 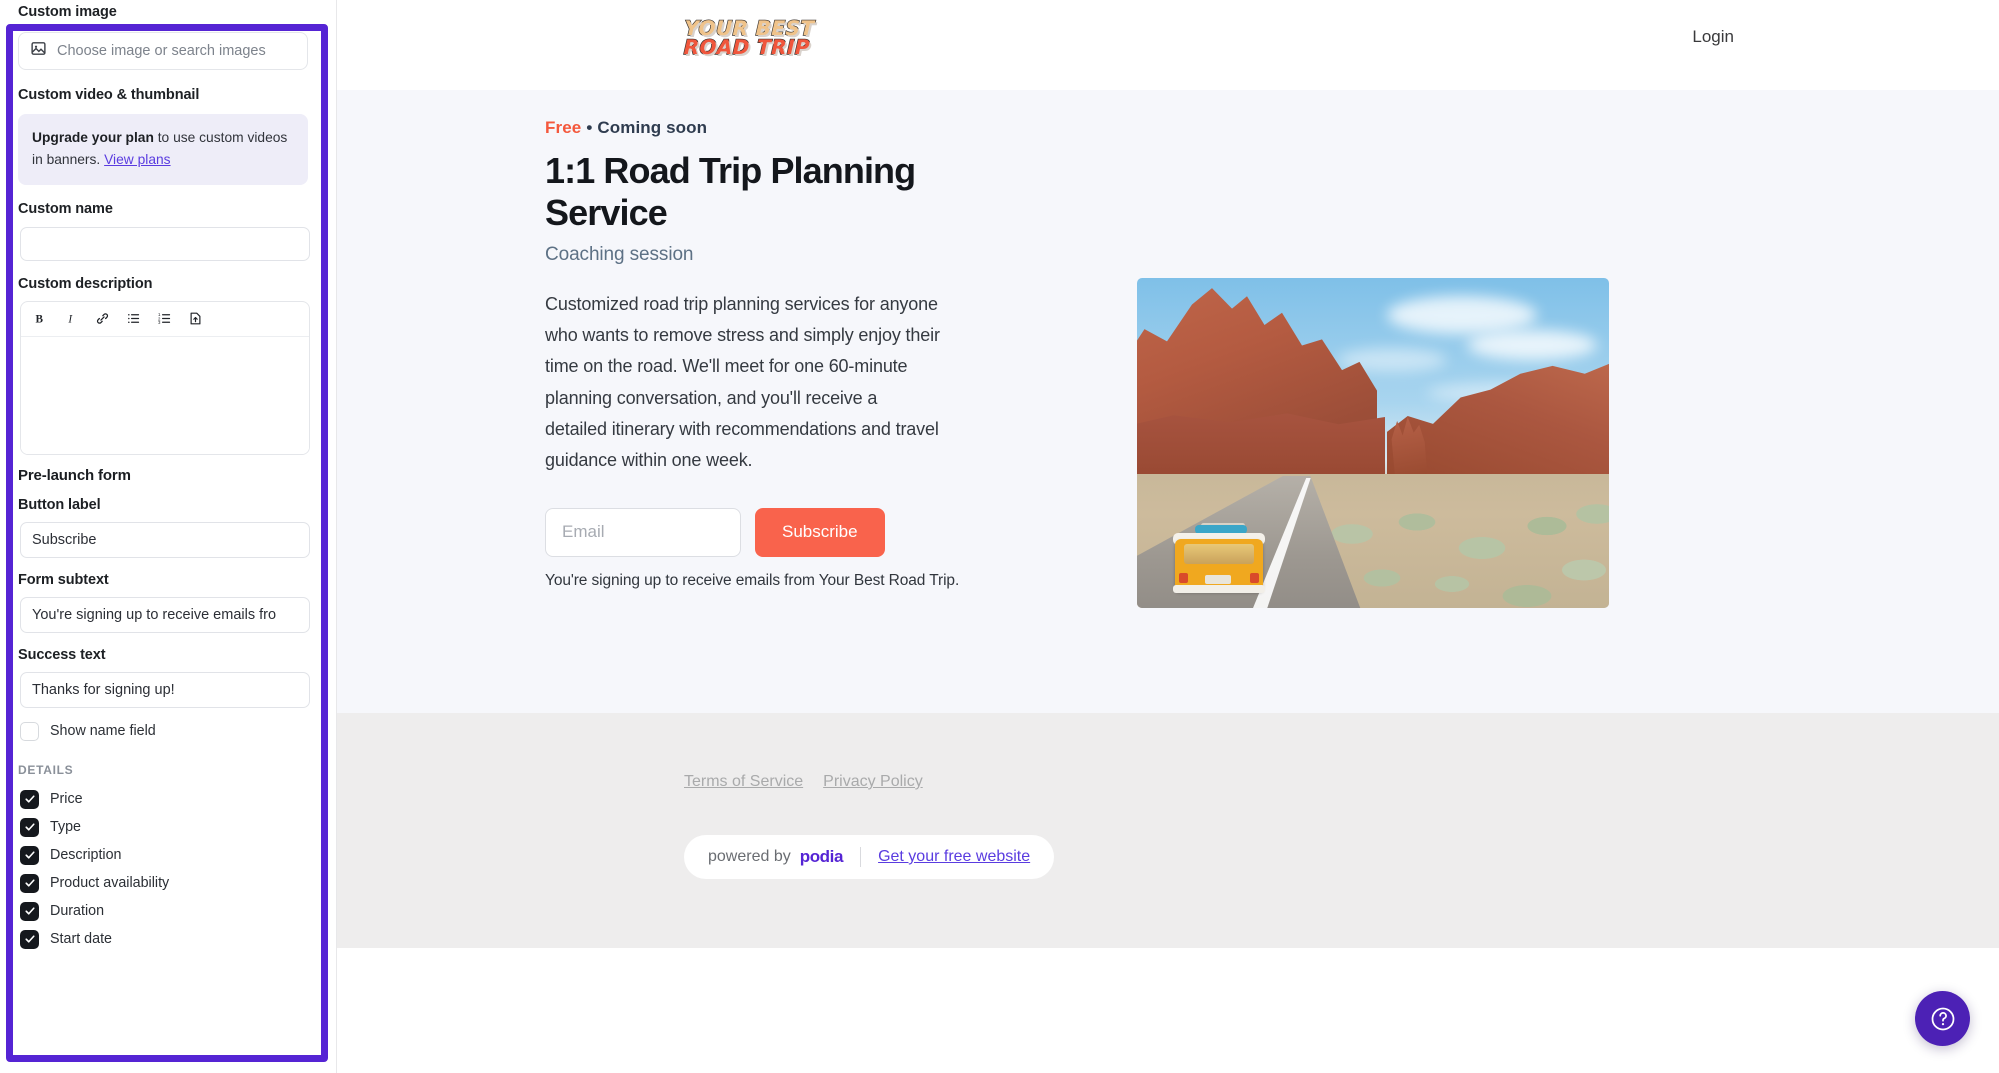 I want to click on bold-icon: B, so click(x=40, y=319).